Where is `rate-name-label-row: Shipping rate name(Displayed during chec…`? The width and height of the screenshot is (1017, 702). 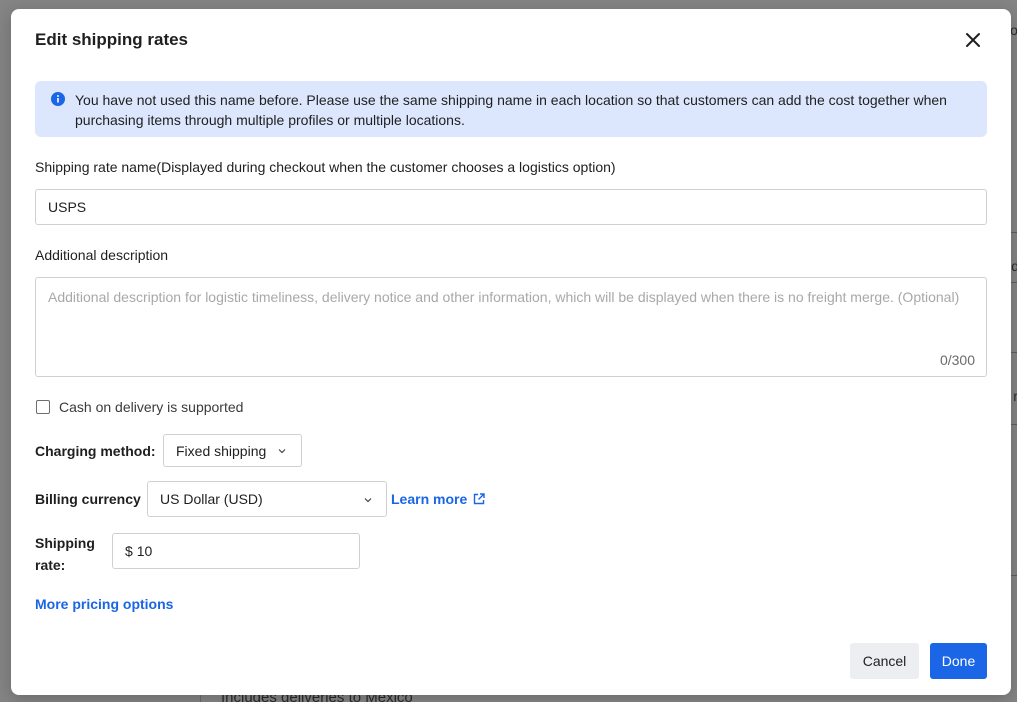 rate-name-label-row: Shipping rate name(Displayed during chec… is located at coordinates (325, 167).